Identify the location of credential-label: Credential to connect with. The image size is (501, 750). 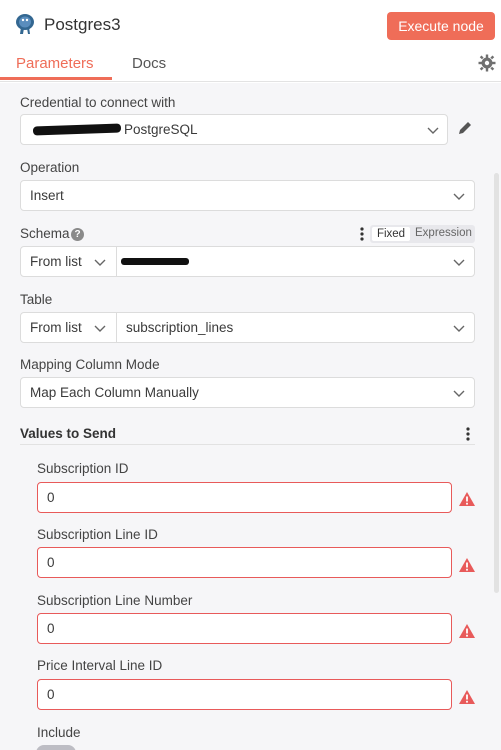
(98, 102).